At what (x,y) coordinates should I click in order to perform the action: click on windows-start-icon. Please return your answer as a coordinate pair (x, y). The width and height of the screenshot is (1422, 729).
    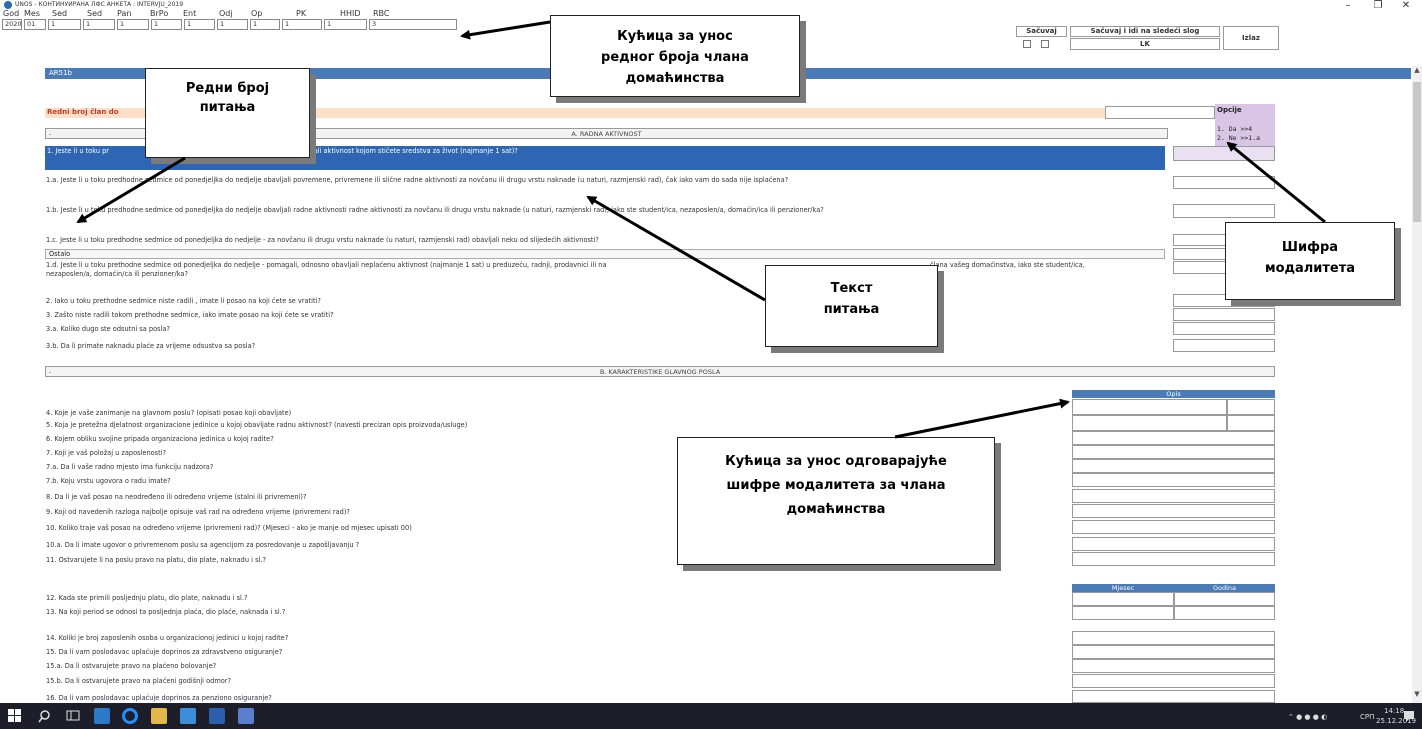
    Looking at the image, I should click on (15, 716).